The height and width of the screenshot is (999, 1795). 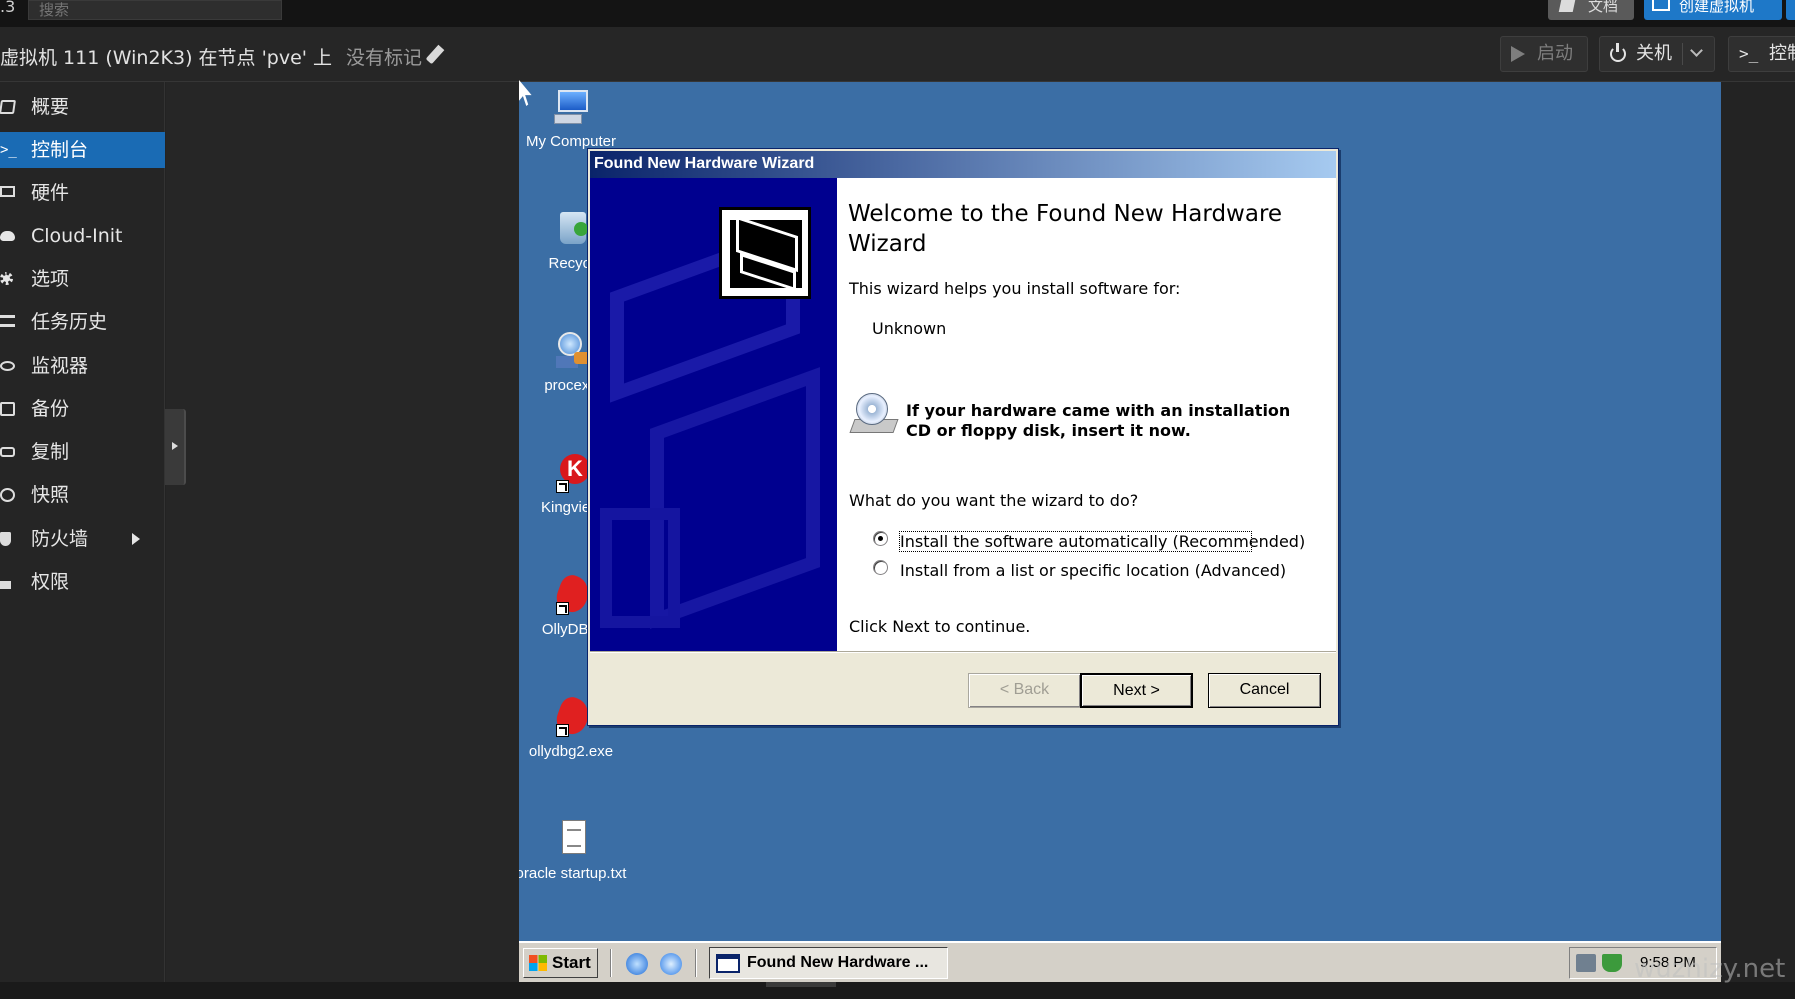 I want to click on sidebar-item-summary: 概要, so click(x=82, y=107).